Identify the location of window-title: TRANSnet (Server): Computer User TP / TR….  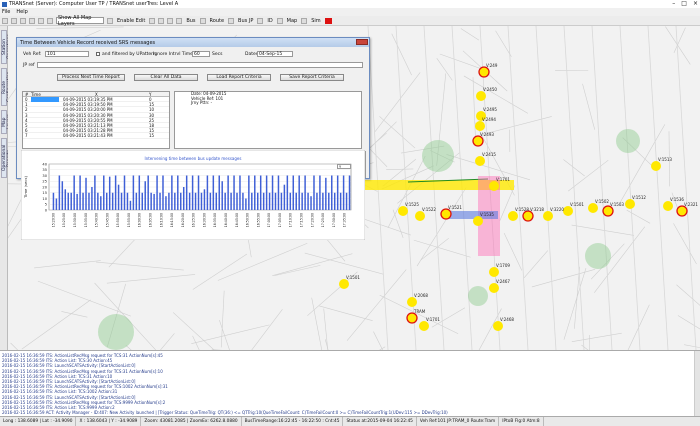
(94, 4).